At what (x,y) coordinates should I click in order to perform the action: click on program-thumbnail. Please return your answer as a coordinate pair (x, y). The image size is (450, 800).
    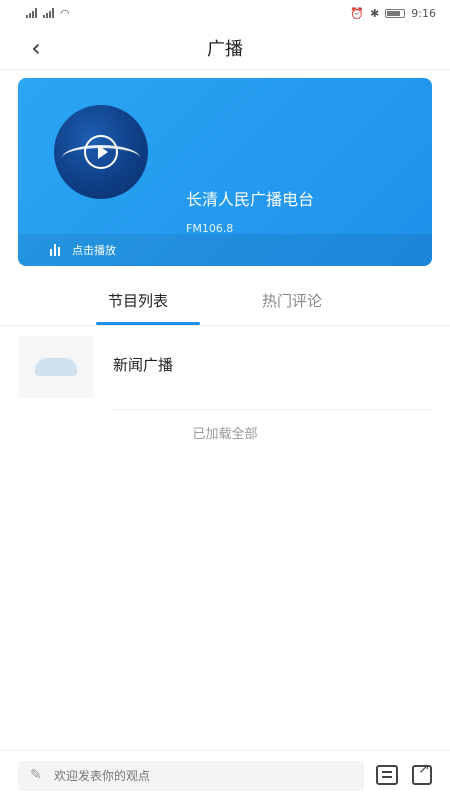
    Looking at the image, I should click on (56, 367).